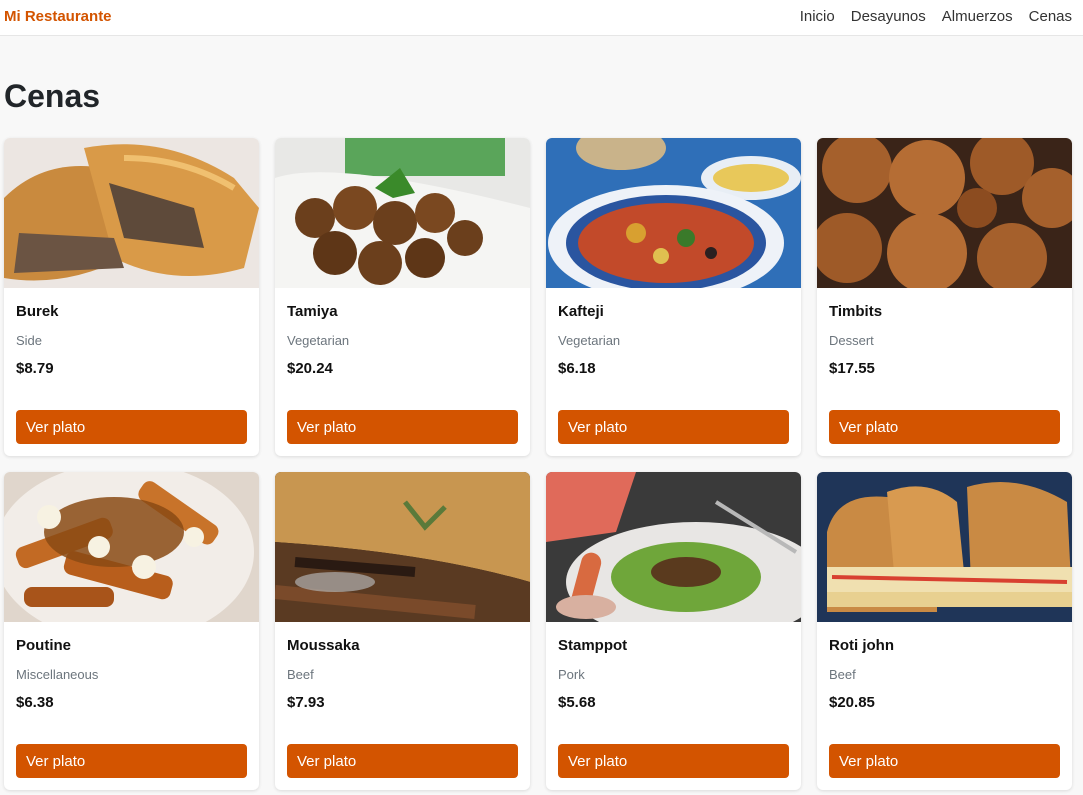 Image resolution: width=1083 pixels, height=795 pixels. Describe the element at coordinates (571, 674) in the screenshot. I see `dish-category: Pork` at that location.